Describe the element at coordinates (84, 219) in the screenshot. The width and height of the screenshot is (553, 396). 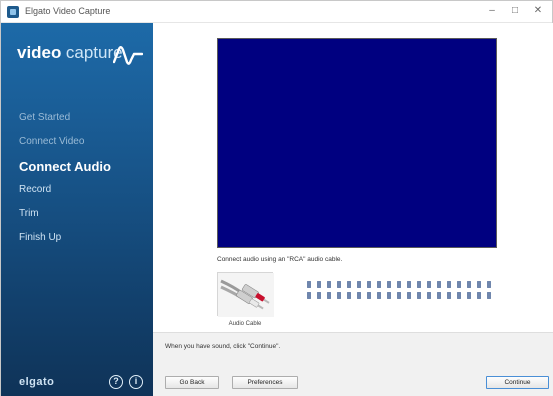
I see `step-trim: Trim` at that location.